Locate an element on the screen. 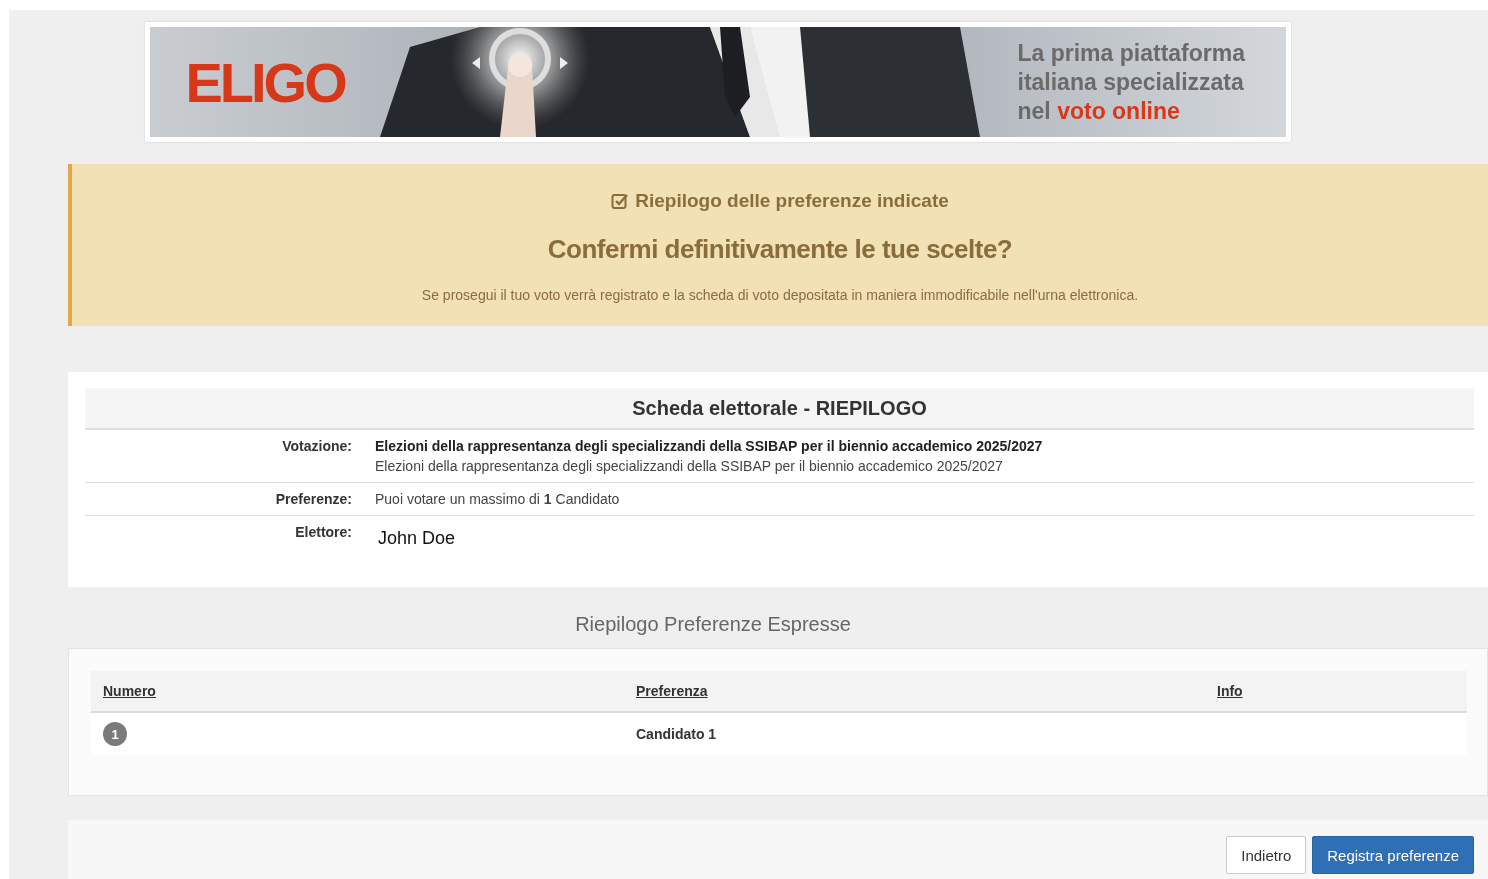 The width and height of the screenshot is (1488, 879). column-header: Info is located at coordinates (1230, 691).